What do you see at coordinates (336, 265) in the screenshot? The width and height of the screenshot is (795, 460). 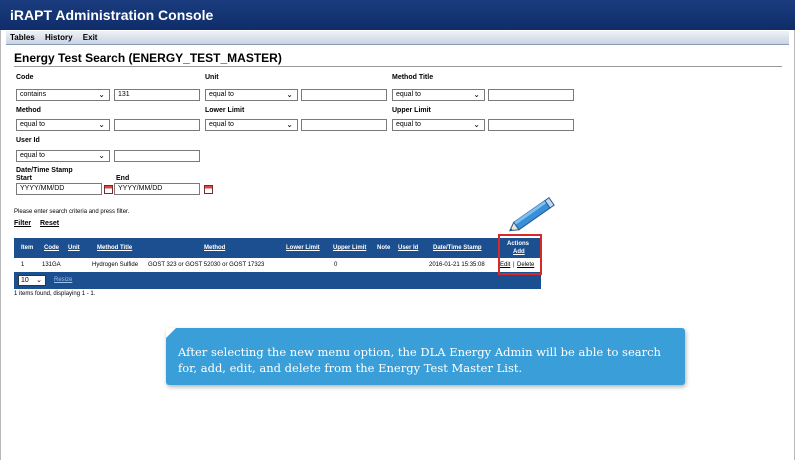 I see `cell-upper-limit: 0` at bounding box center [336, 265].